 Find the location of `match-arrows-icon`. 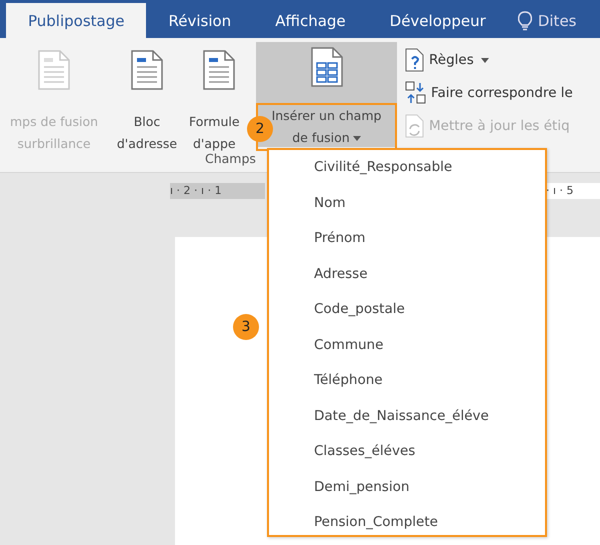

match-arrows-icon is located at coordinates (416, 93).